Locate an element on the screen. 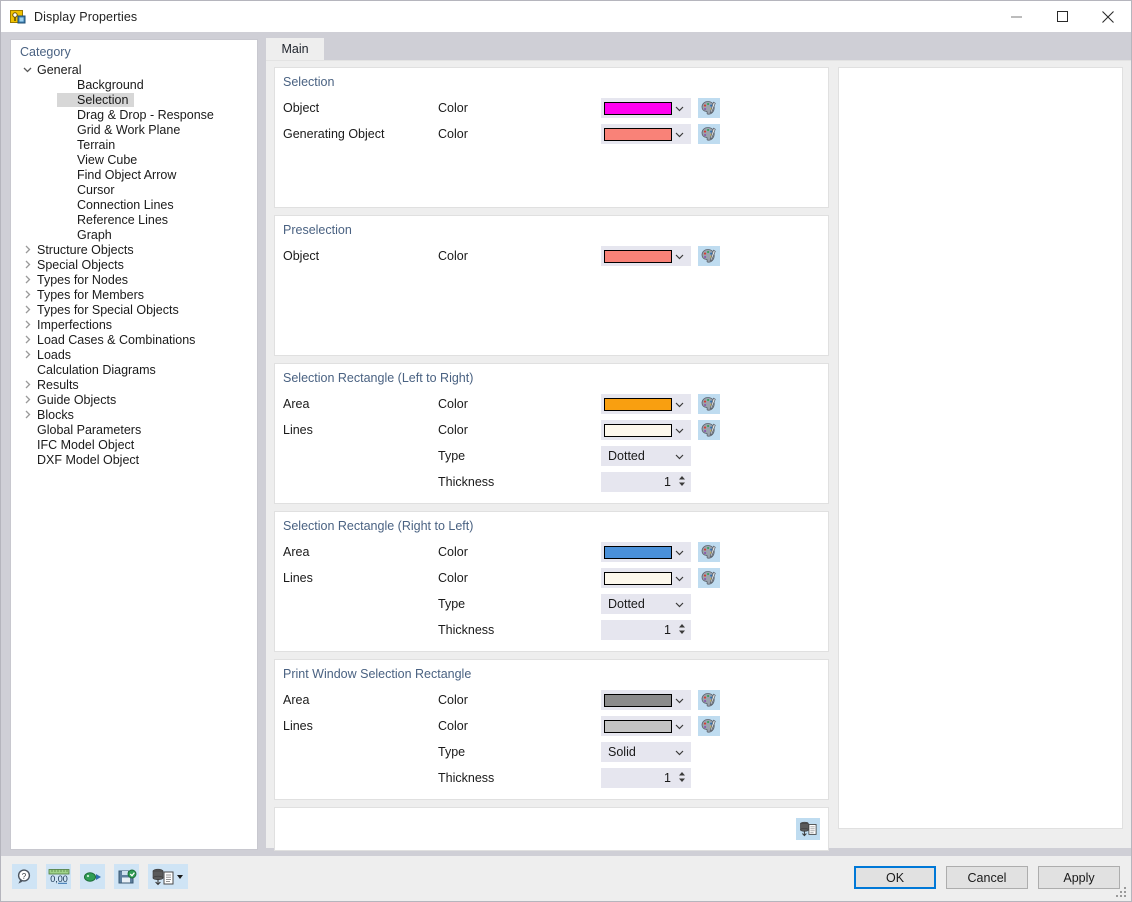 Image resolution: width=1132 pixels, height=902 pixels. cancel-button: Cancel is located at coordinates (987, 877).